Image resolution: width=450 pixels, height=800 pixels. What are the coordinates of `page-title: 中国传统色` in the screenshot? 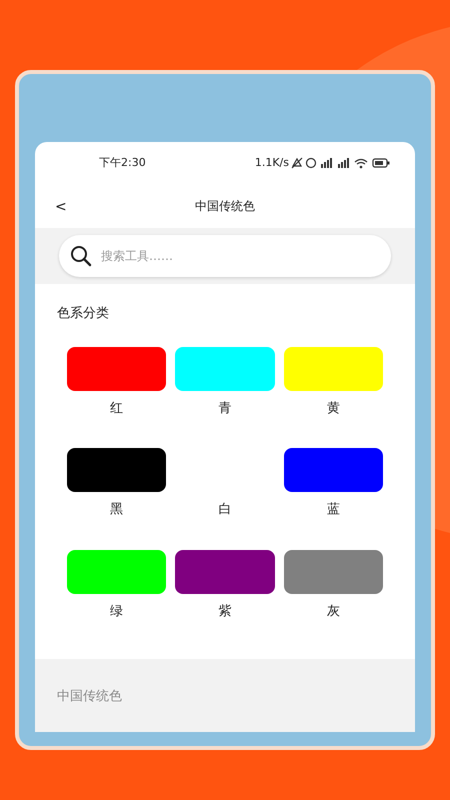 It's located at (225, 206).